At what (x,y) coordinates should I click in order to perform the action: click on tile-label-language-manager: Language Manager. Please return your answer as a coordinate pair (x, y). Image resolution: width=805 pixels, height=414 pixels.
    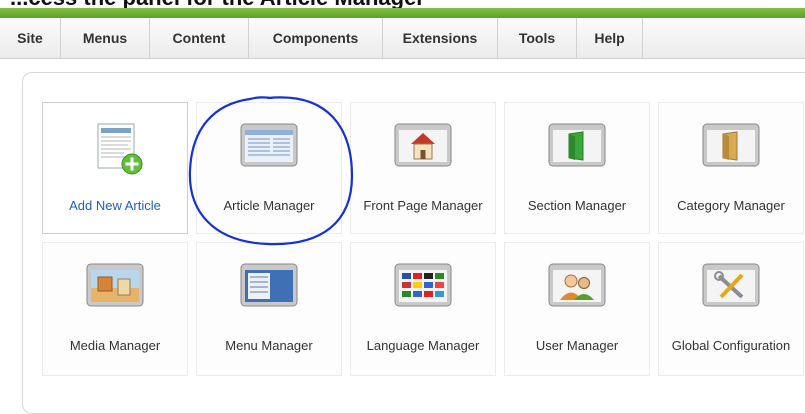
    Looking at the image, I should click on (423, 345).